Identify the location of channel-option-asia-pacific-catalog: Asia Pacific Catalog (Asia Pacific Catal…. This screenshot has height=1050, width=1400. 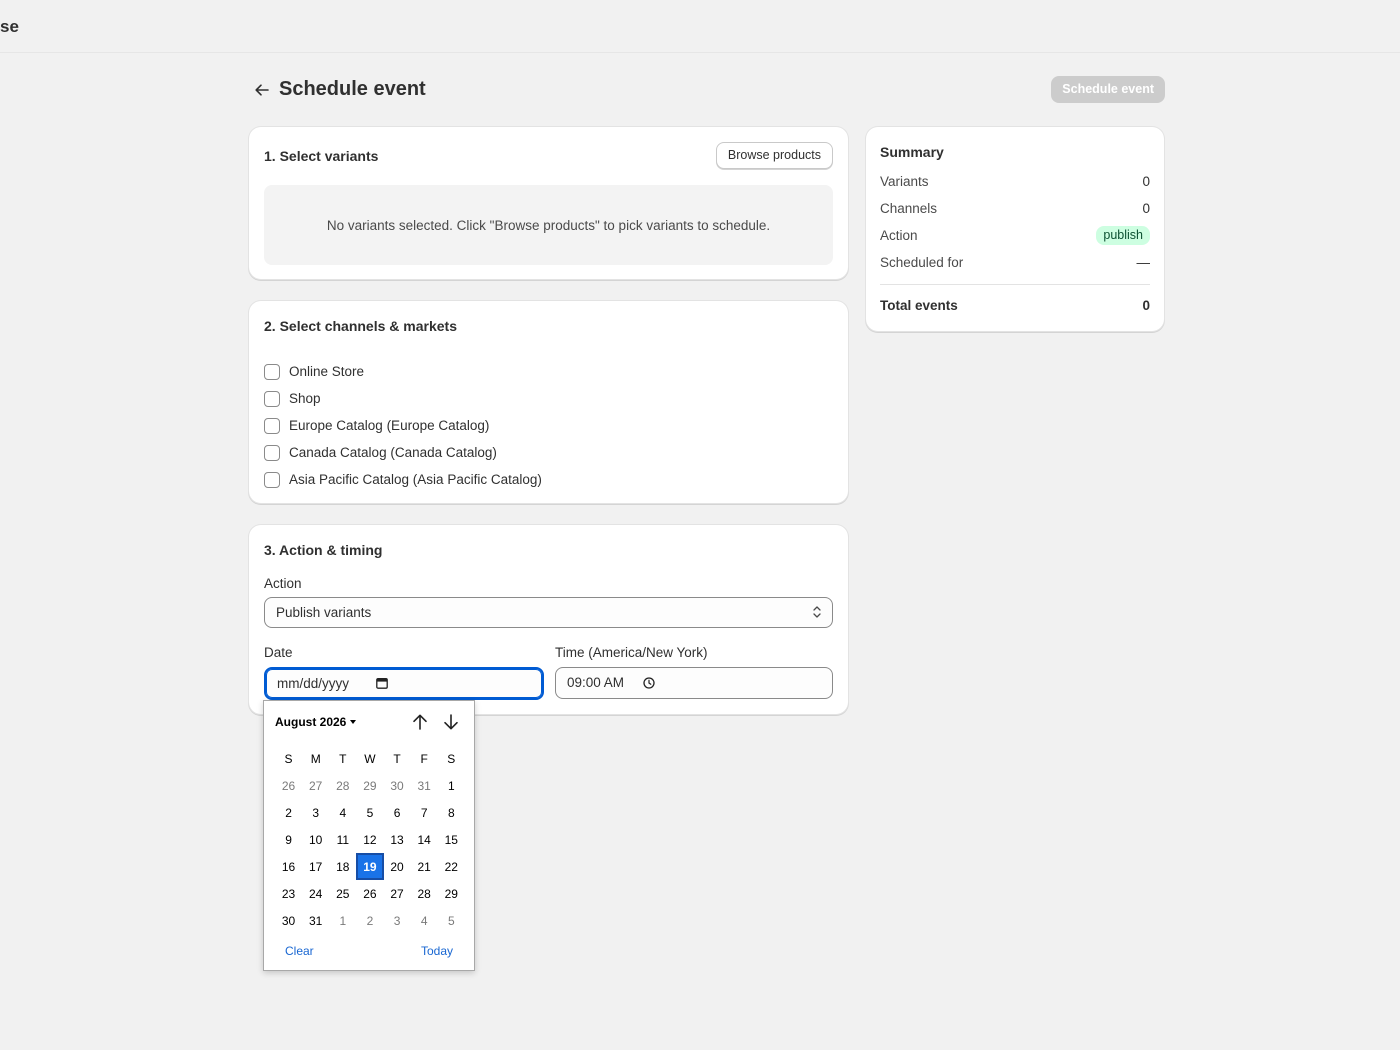
(403, 479).